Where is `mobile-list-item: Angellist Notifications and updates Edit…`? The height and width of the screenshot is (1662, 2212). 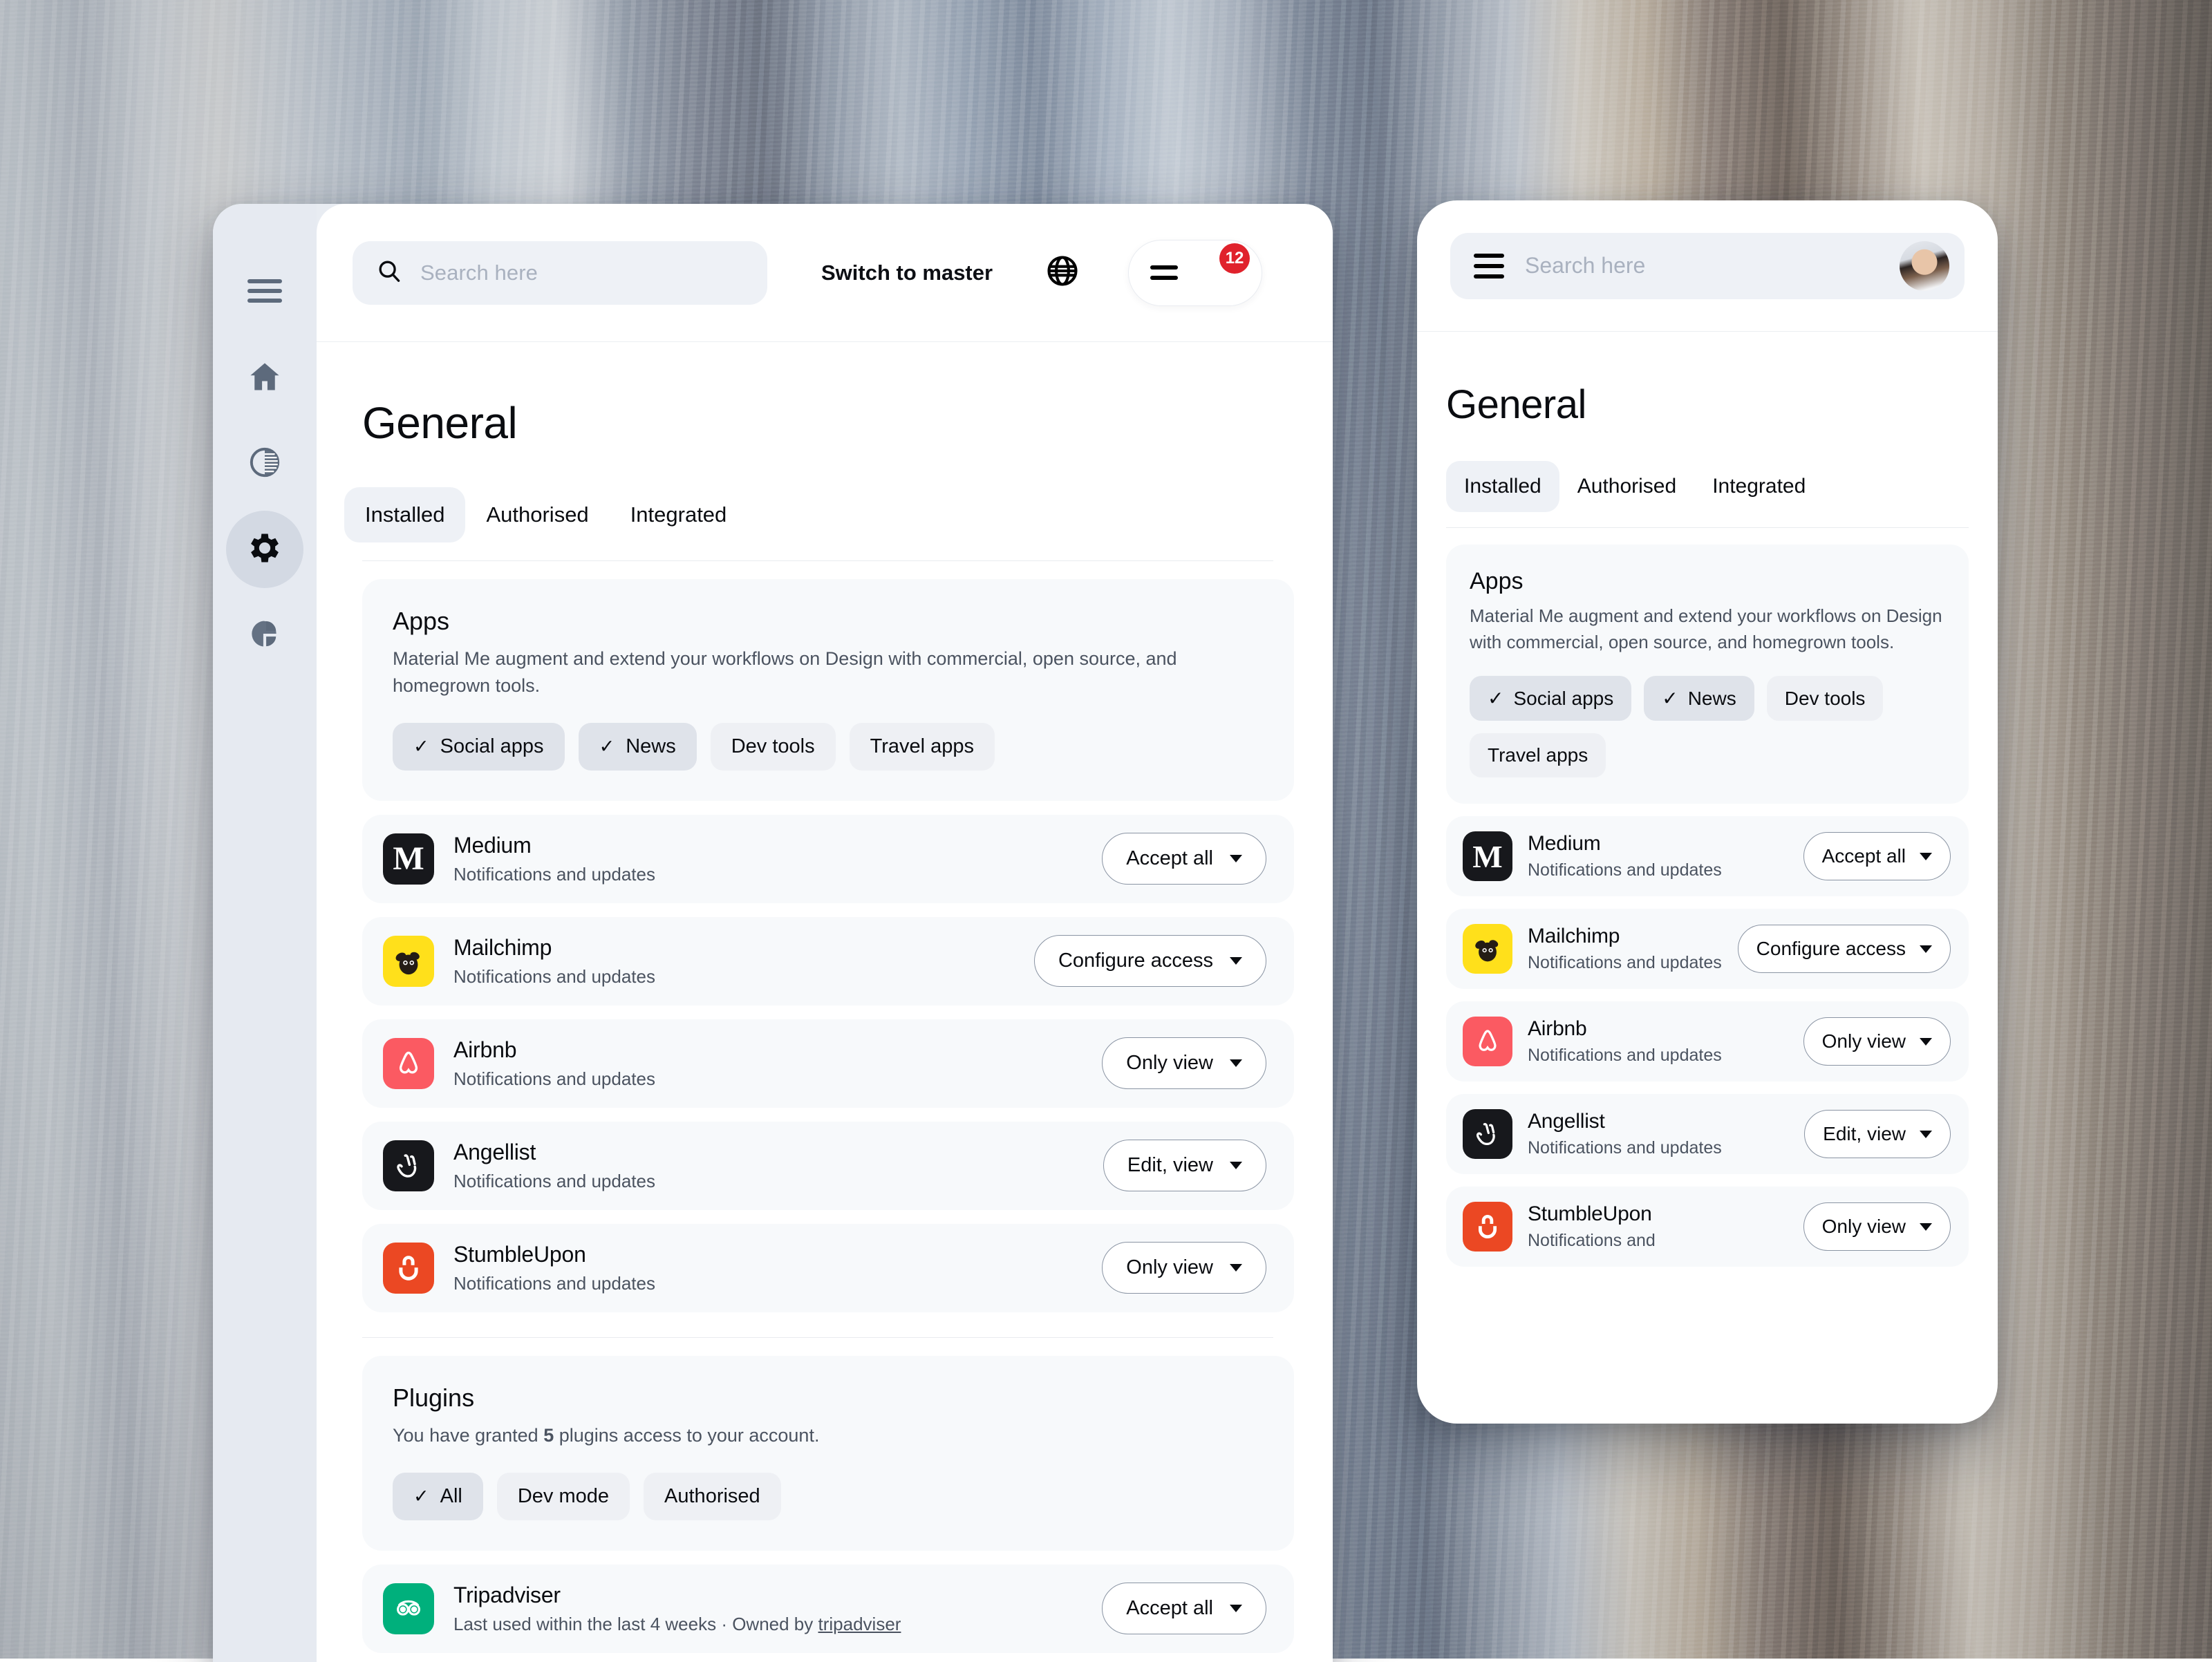
mobile-list-item: Angellist Notifications and updates Edit… is located at coordinates (1708, 1134).